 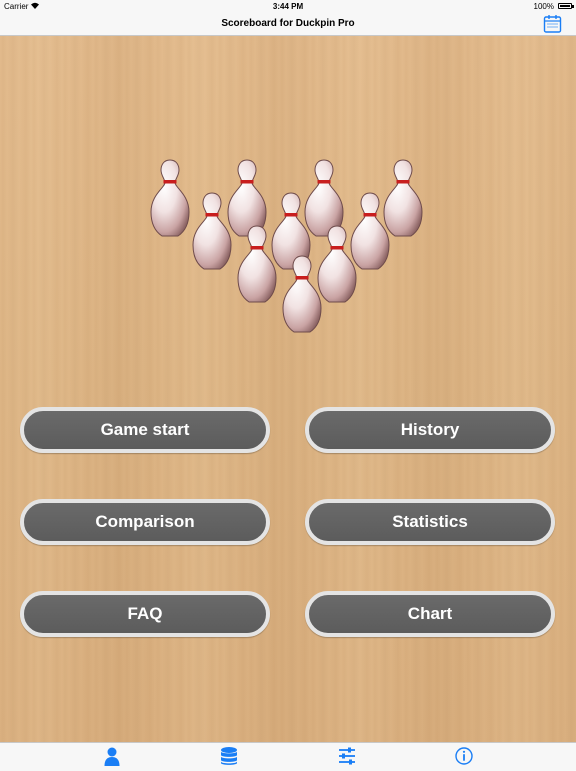 I want to click on info-icon, so click(x=464, y=756).